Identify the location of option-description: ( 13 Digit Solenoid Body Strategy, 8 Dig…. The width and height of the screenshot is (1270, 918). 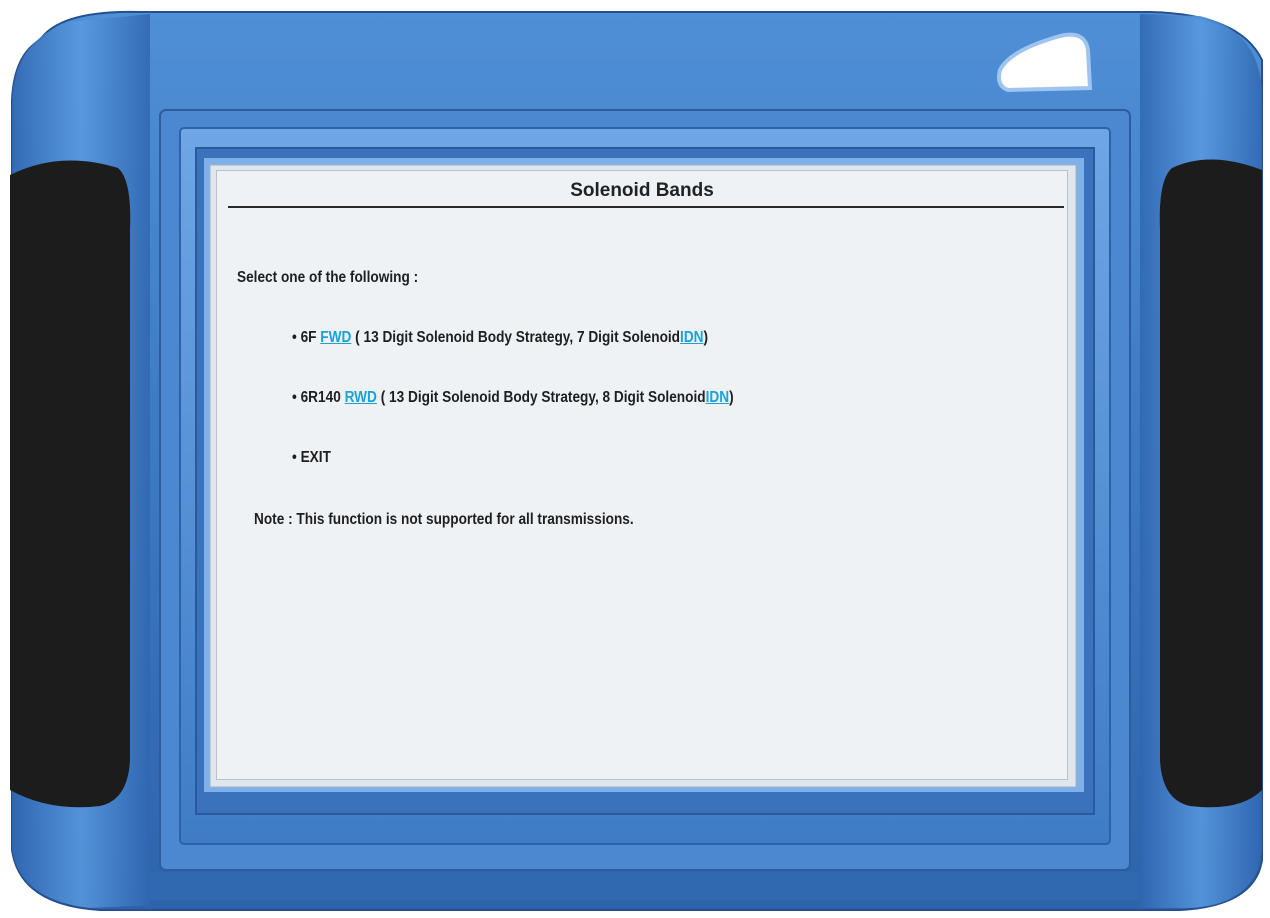
(543, 397).